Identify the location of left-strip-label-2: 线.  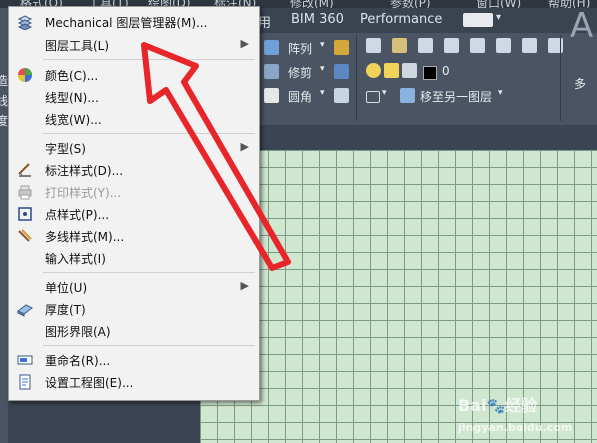
(4, 101).